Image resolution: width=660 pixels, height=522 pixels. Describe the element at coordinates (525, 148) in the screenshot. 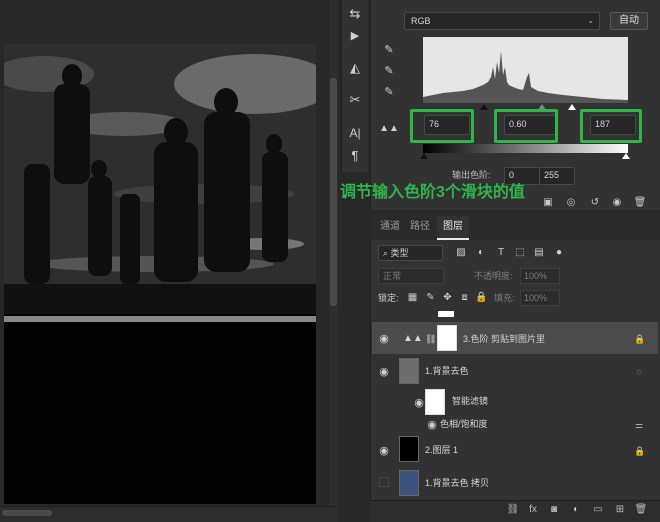

I see `output-levels-gradient` at that location.